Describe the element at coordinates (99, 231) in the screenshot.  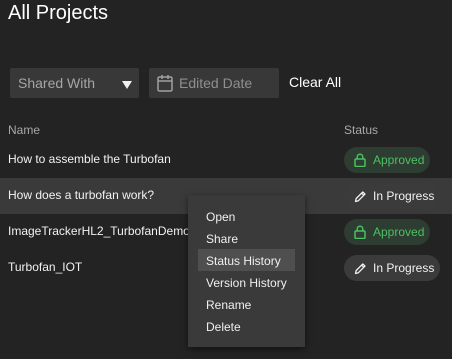
I see `project-name: ImageTrackerHL2_TurbofanDemo` at that location.